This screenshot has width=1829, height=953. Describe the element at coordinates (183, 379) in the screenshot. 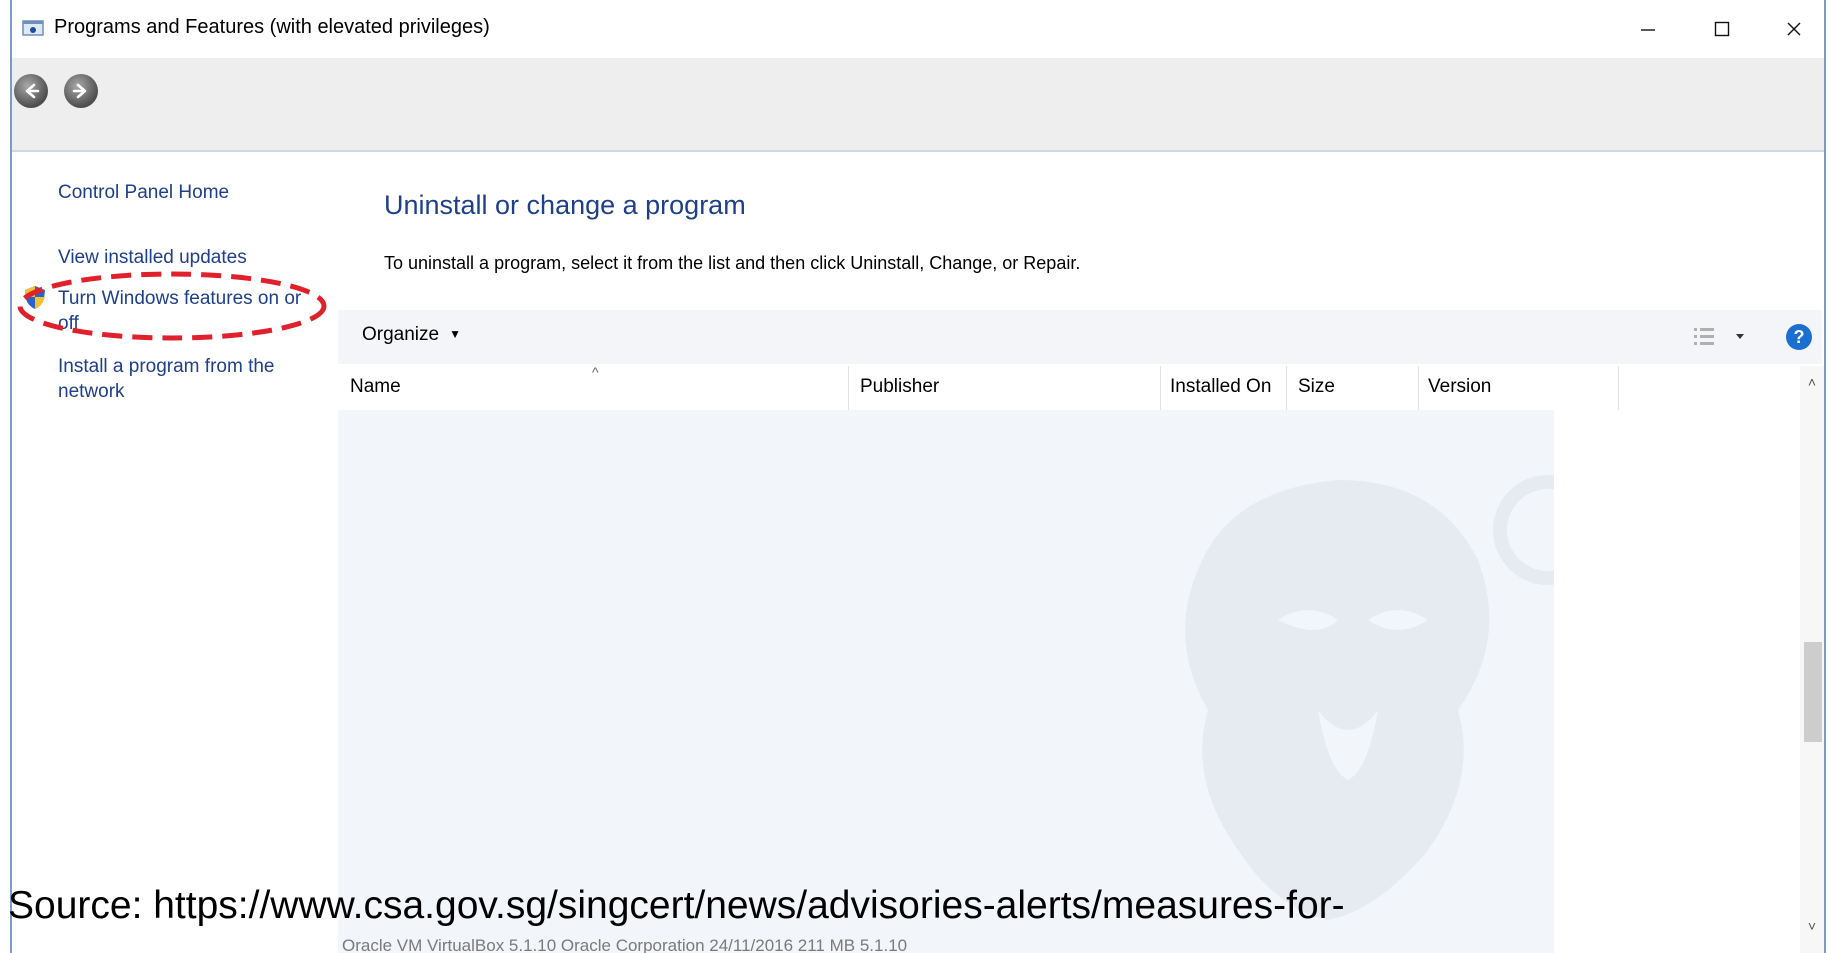

I see `install-program-from-network-link: Install a program from the network` at that location.